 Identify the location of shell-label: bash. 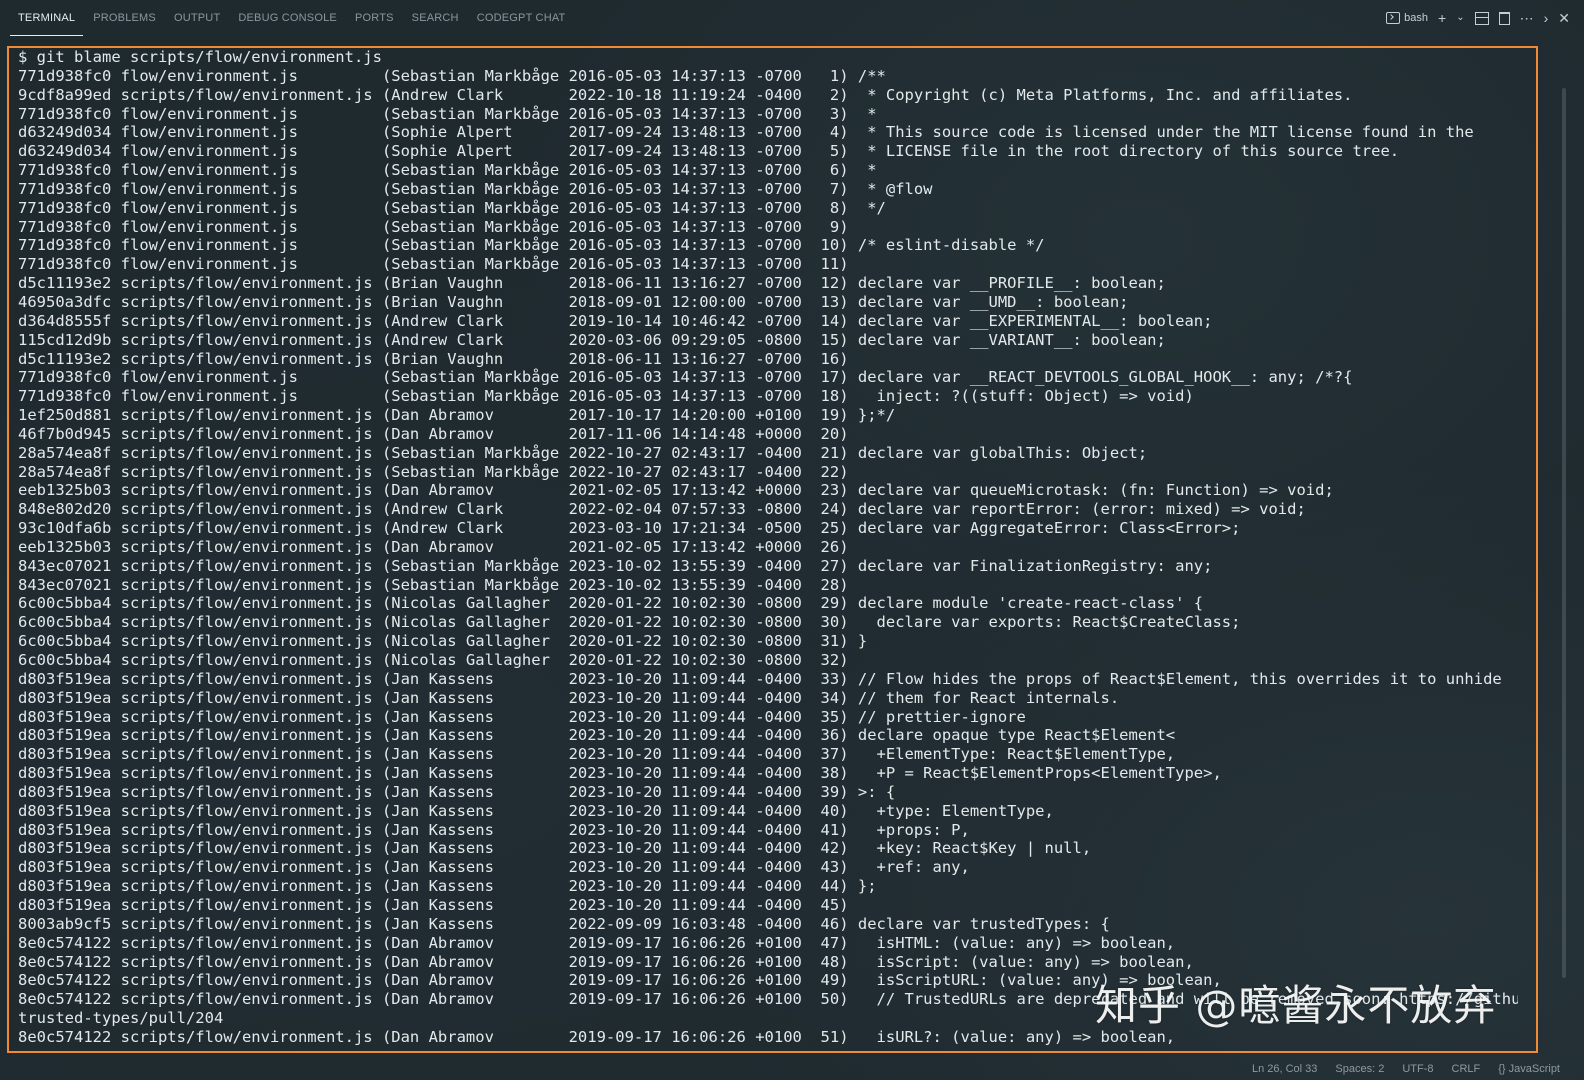
(1416, 18).